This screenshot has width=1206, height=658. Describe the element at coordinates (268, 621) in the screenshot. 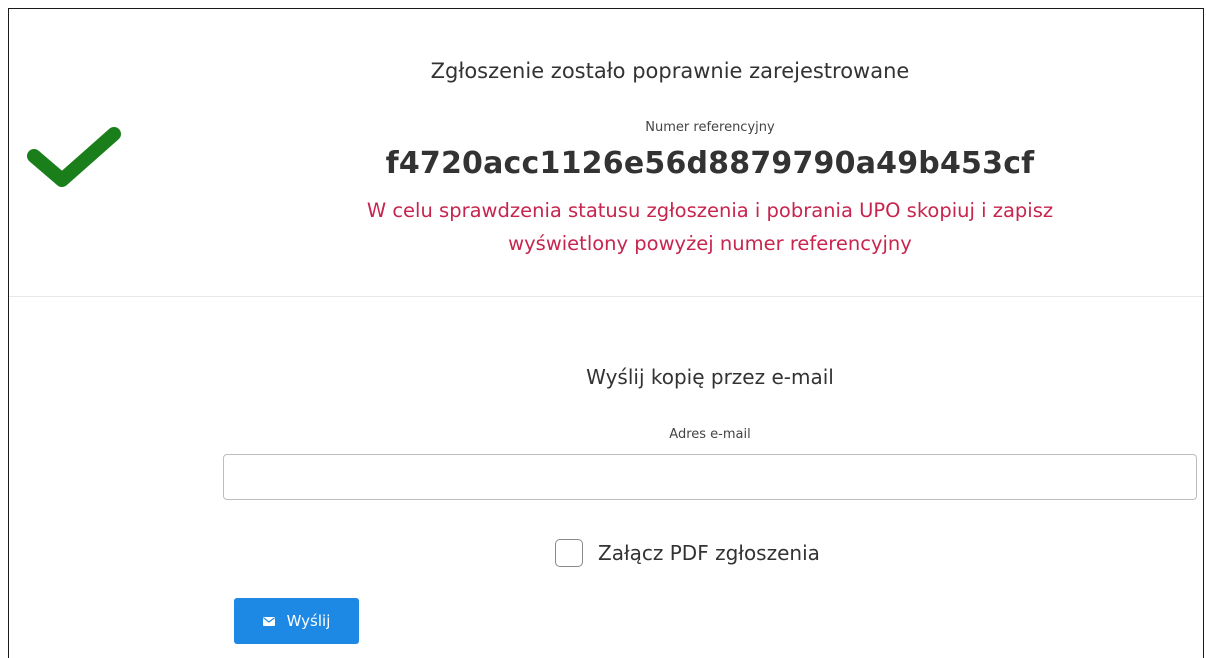

I see `envelope-icon` at that location.